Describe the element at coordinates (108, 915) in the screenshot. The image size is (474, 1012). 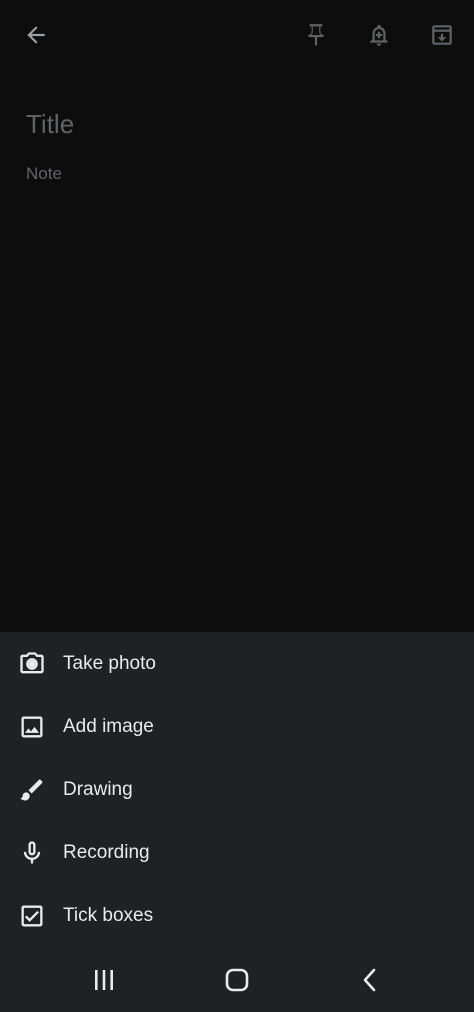
I see `tick-boxes-label: Tick boxes` at that location.